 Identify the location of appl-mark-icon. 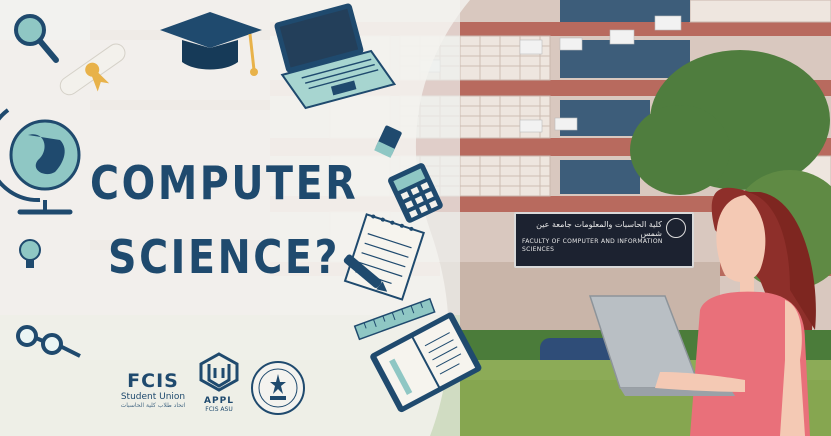
(219, 372).